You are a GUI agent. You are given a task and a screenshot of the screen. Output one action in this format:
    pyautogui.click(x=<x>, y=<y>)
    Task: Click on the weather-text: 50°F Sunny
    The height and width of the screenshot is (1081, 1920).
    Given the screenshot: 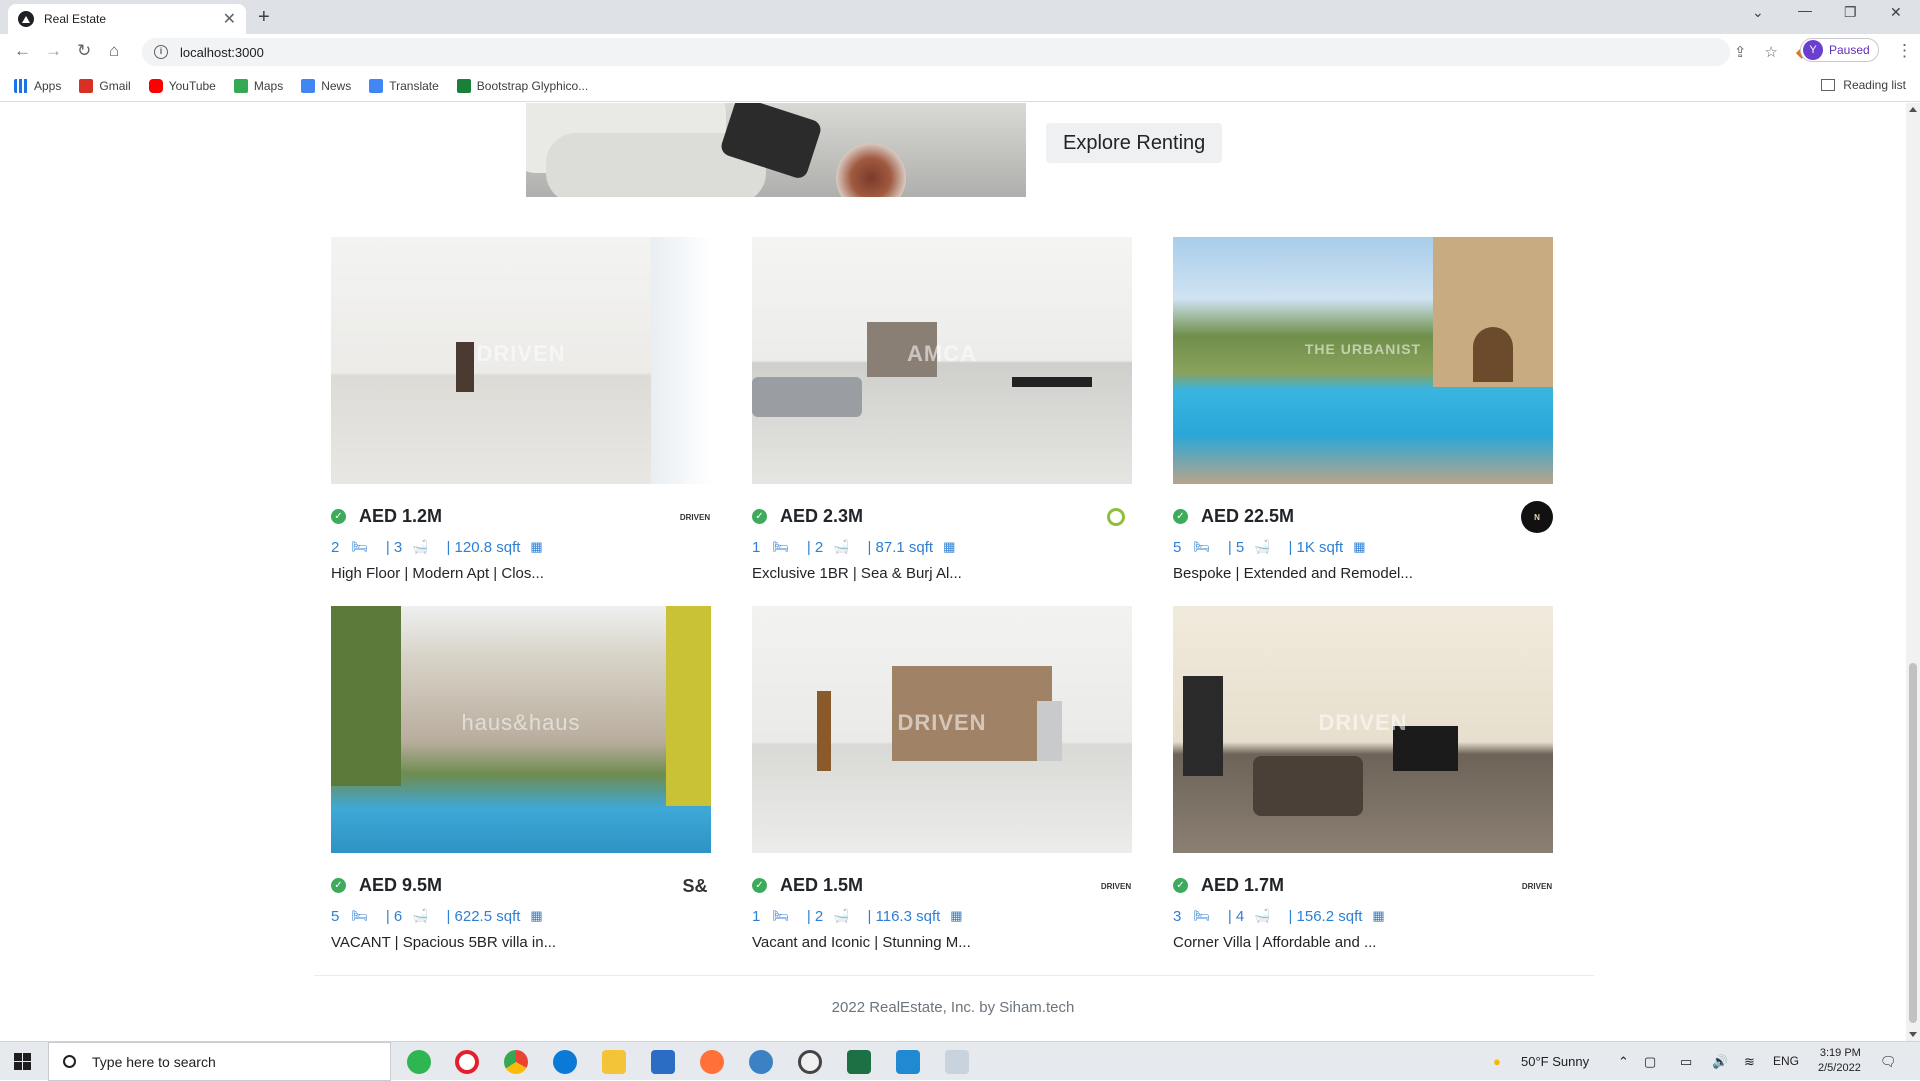 What is the action you would take?
    pyautogui.click(x=1555, y=1061)
    